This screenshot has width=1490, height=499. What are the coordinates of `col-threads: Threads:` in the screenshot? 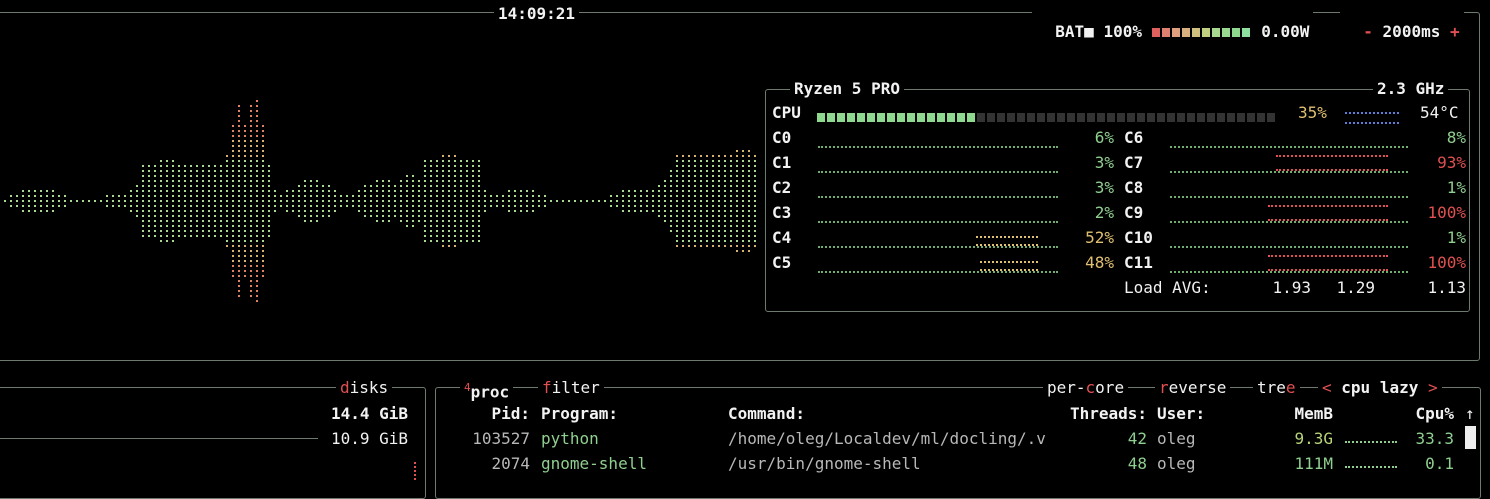 It's located at (1093, 414).